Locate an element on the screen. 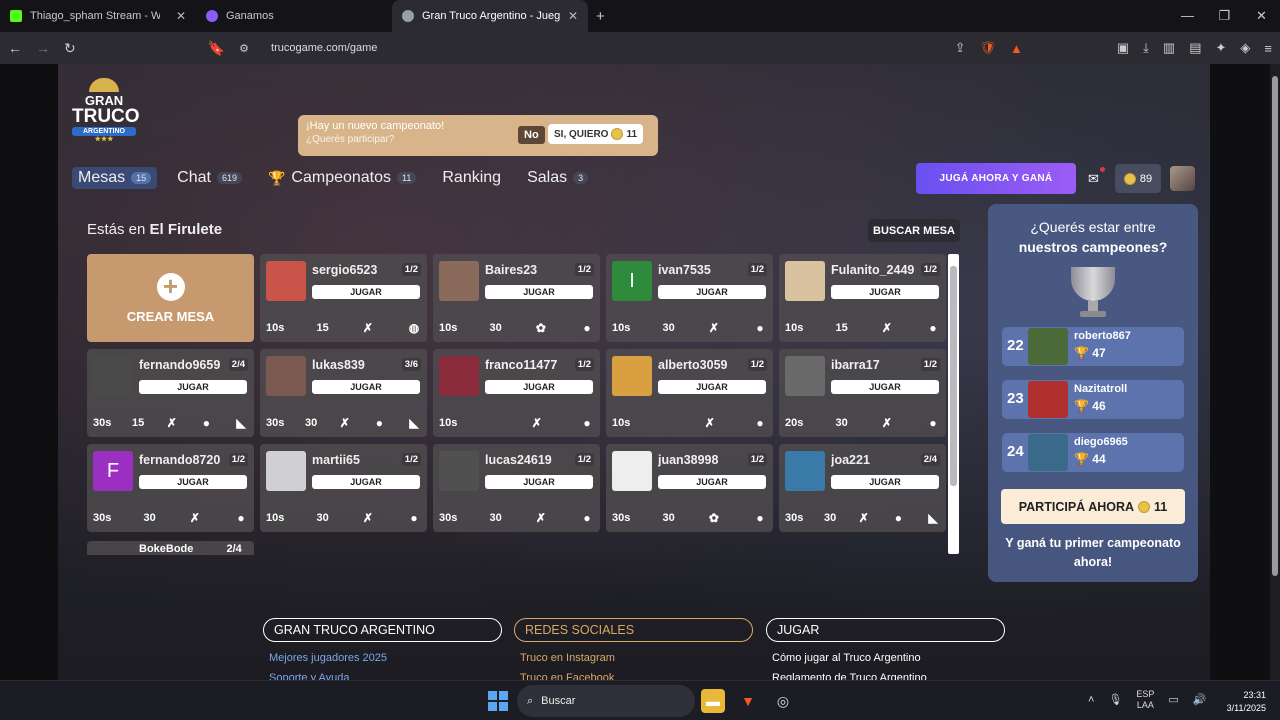  no-button: No is located at coordinates (531, 135).